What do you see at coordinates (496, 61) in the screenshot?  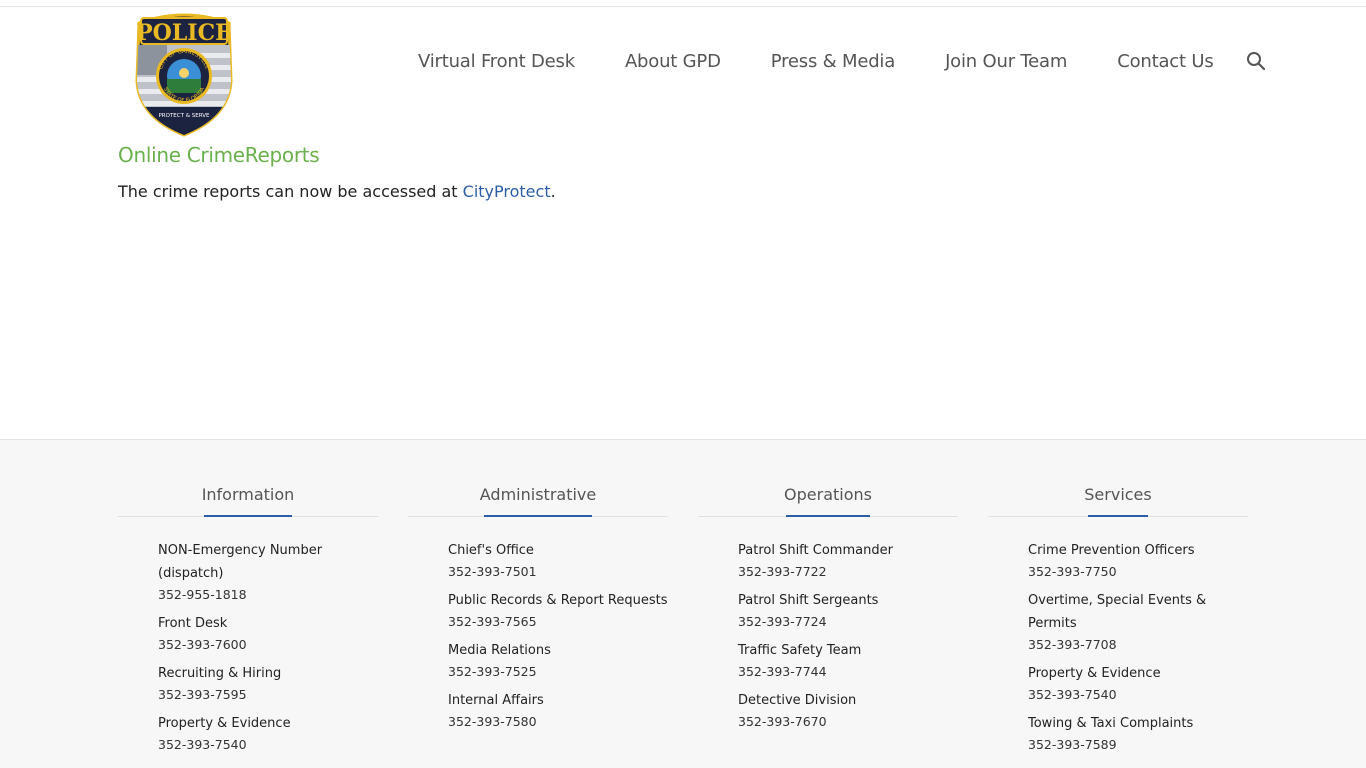 I see `nav-virtual-front-desk: Virtual Front Desk` at bounding box center [496, 61].